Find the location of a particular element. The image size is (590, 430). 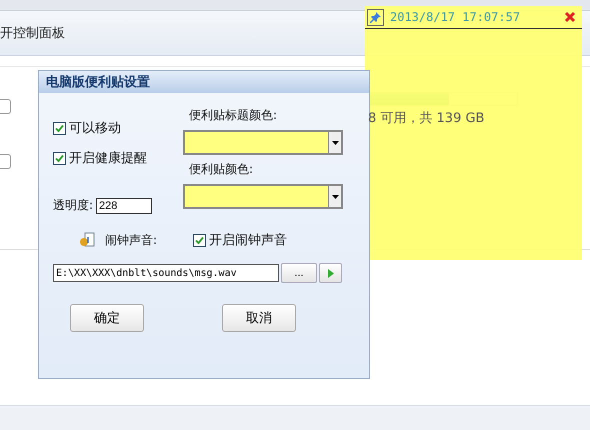

pin-button is located at coordinates (375, 17).